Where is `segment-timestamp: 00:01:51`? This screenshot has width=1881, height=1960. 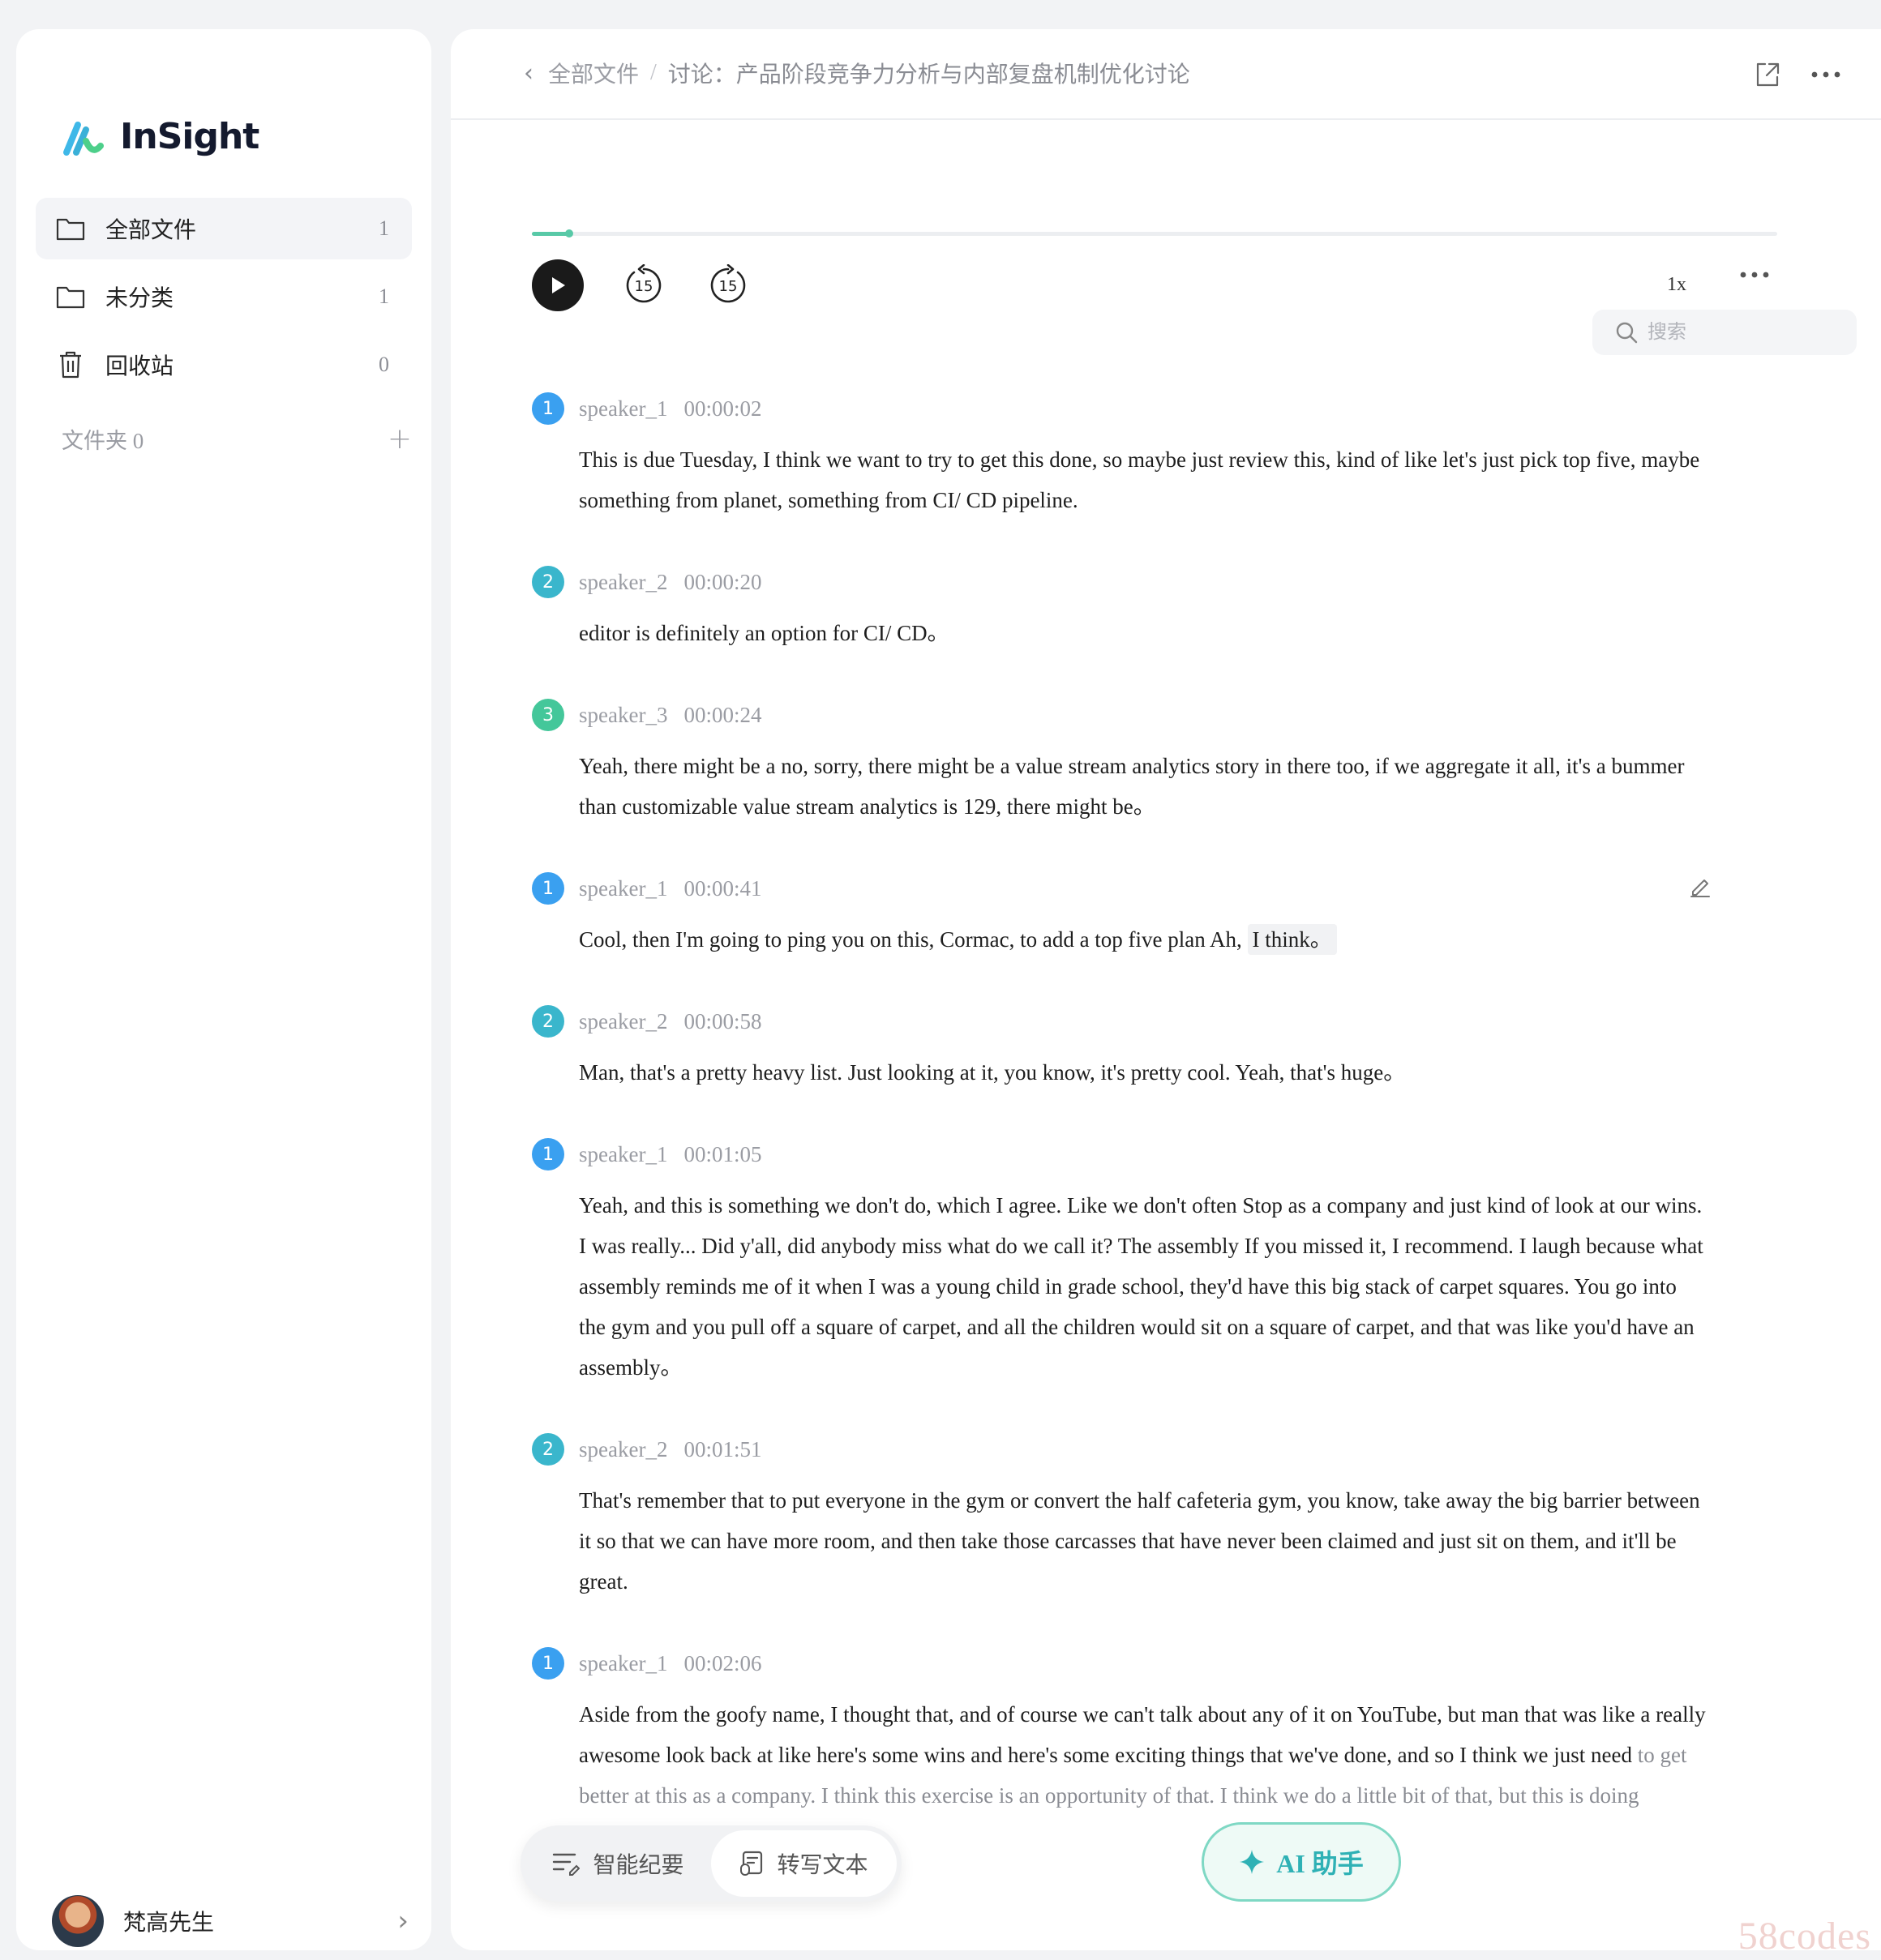
segment-timestamp: 00:01:51 is located at coordinates (722, 1449).